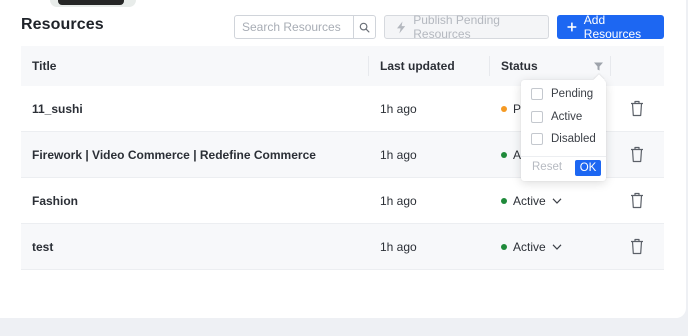  What do you see at coordinates (93, 3) in the screenshot?
I see `preview-thumbnail` at bounding box center [93, 3].